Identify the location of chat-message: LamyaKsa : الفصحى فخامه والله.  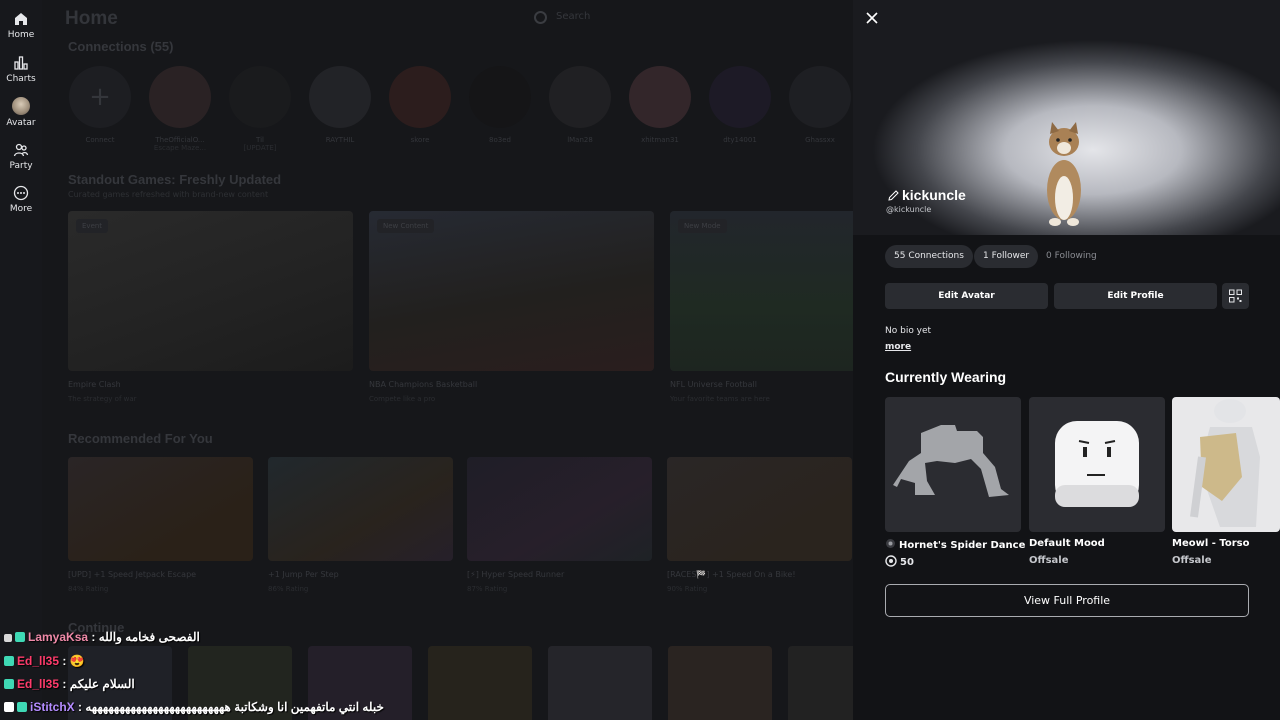
(102, 637).